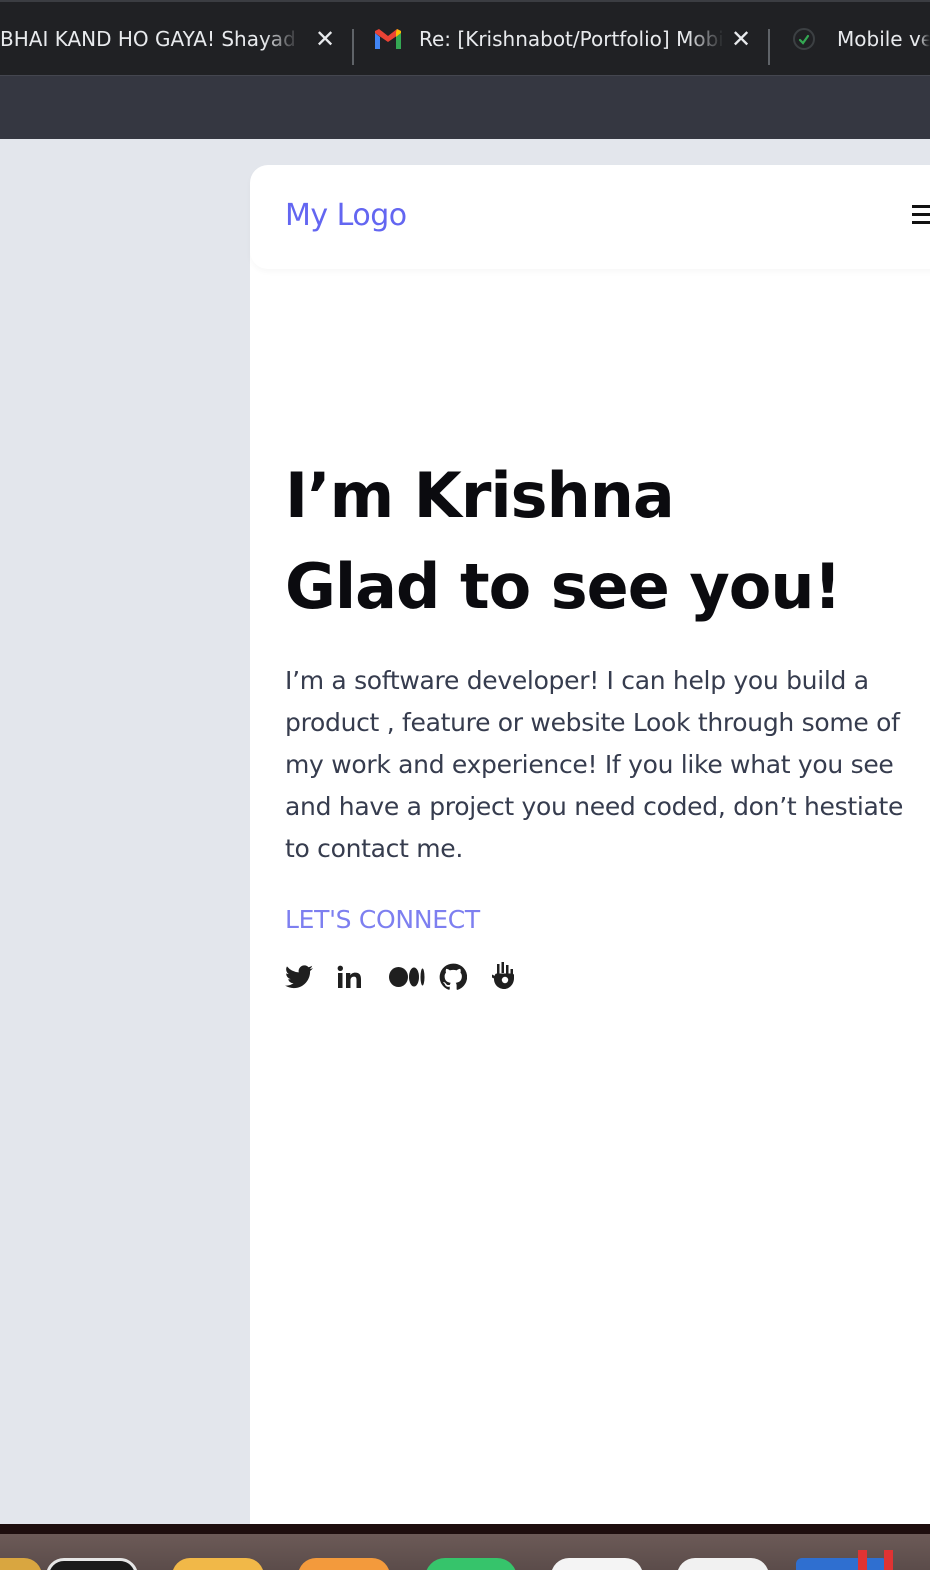  I want to click on hero-line-2: Glad to see you!, so click(563, 586).